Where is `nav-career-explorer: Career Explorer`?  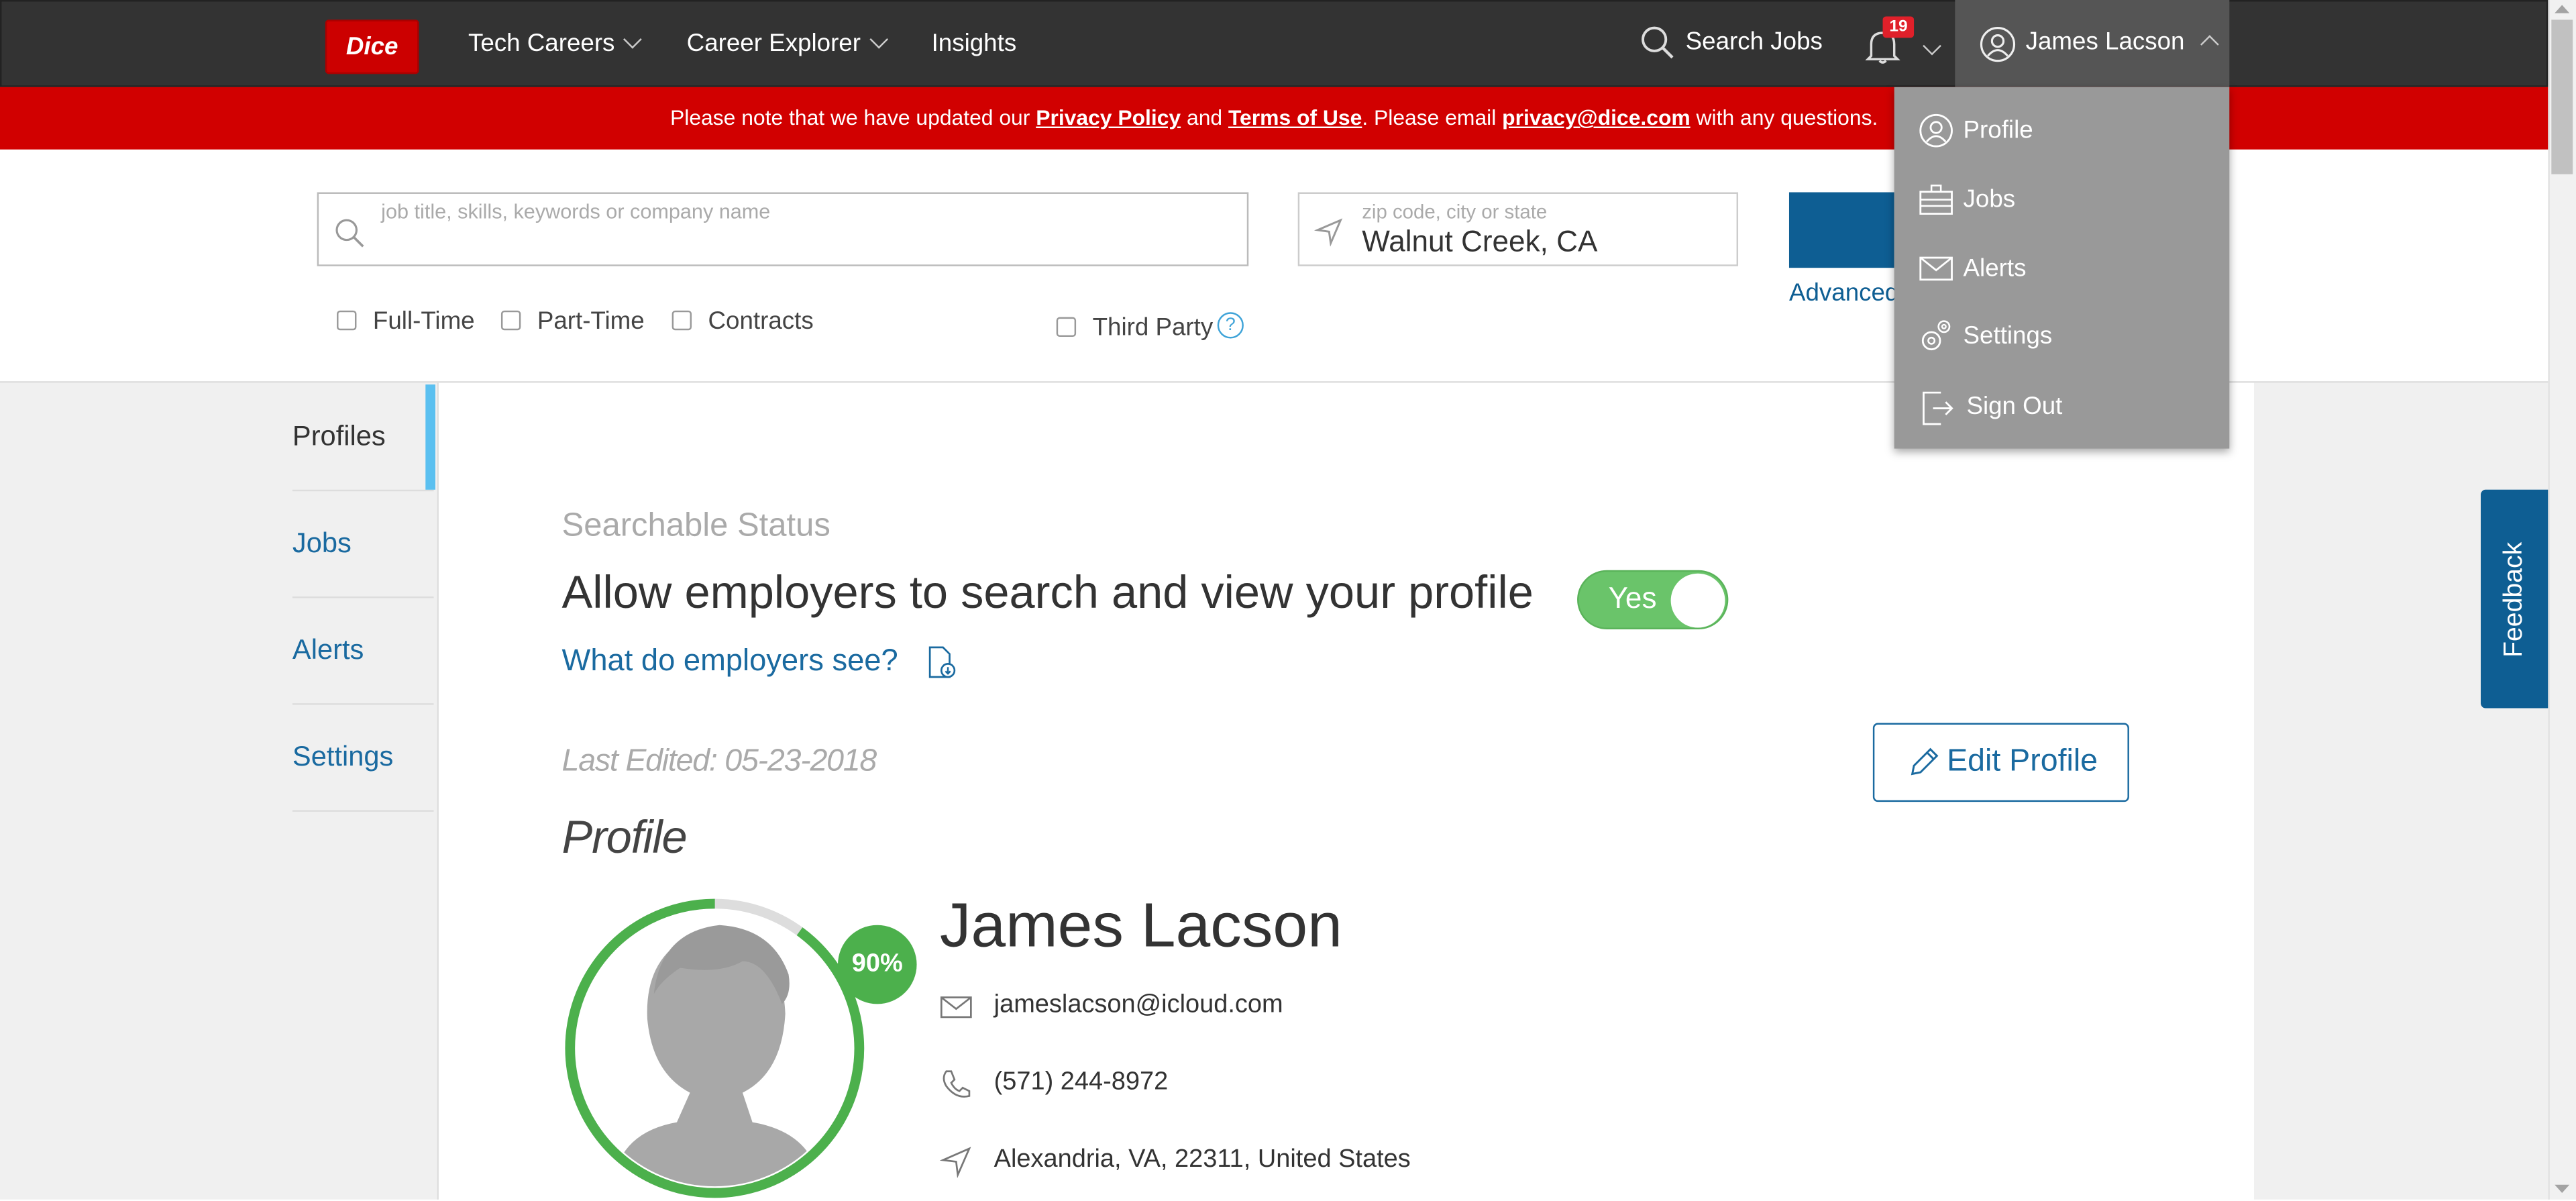 nav-career-explorer: Career Explorer is located at coordinates (787, 44).